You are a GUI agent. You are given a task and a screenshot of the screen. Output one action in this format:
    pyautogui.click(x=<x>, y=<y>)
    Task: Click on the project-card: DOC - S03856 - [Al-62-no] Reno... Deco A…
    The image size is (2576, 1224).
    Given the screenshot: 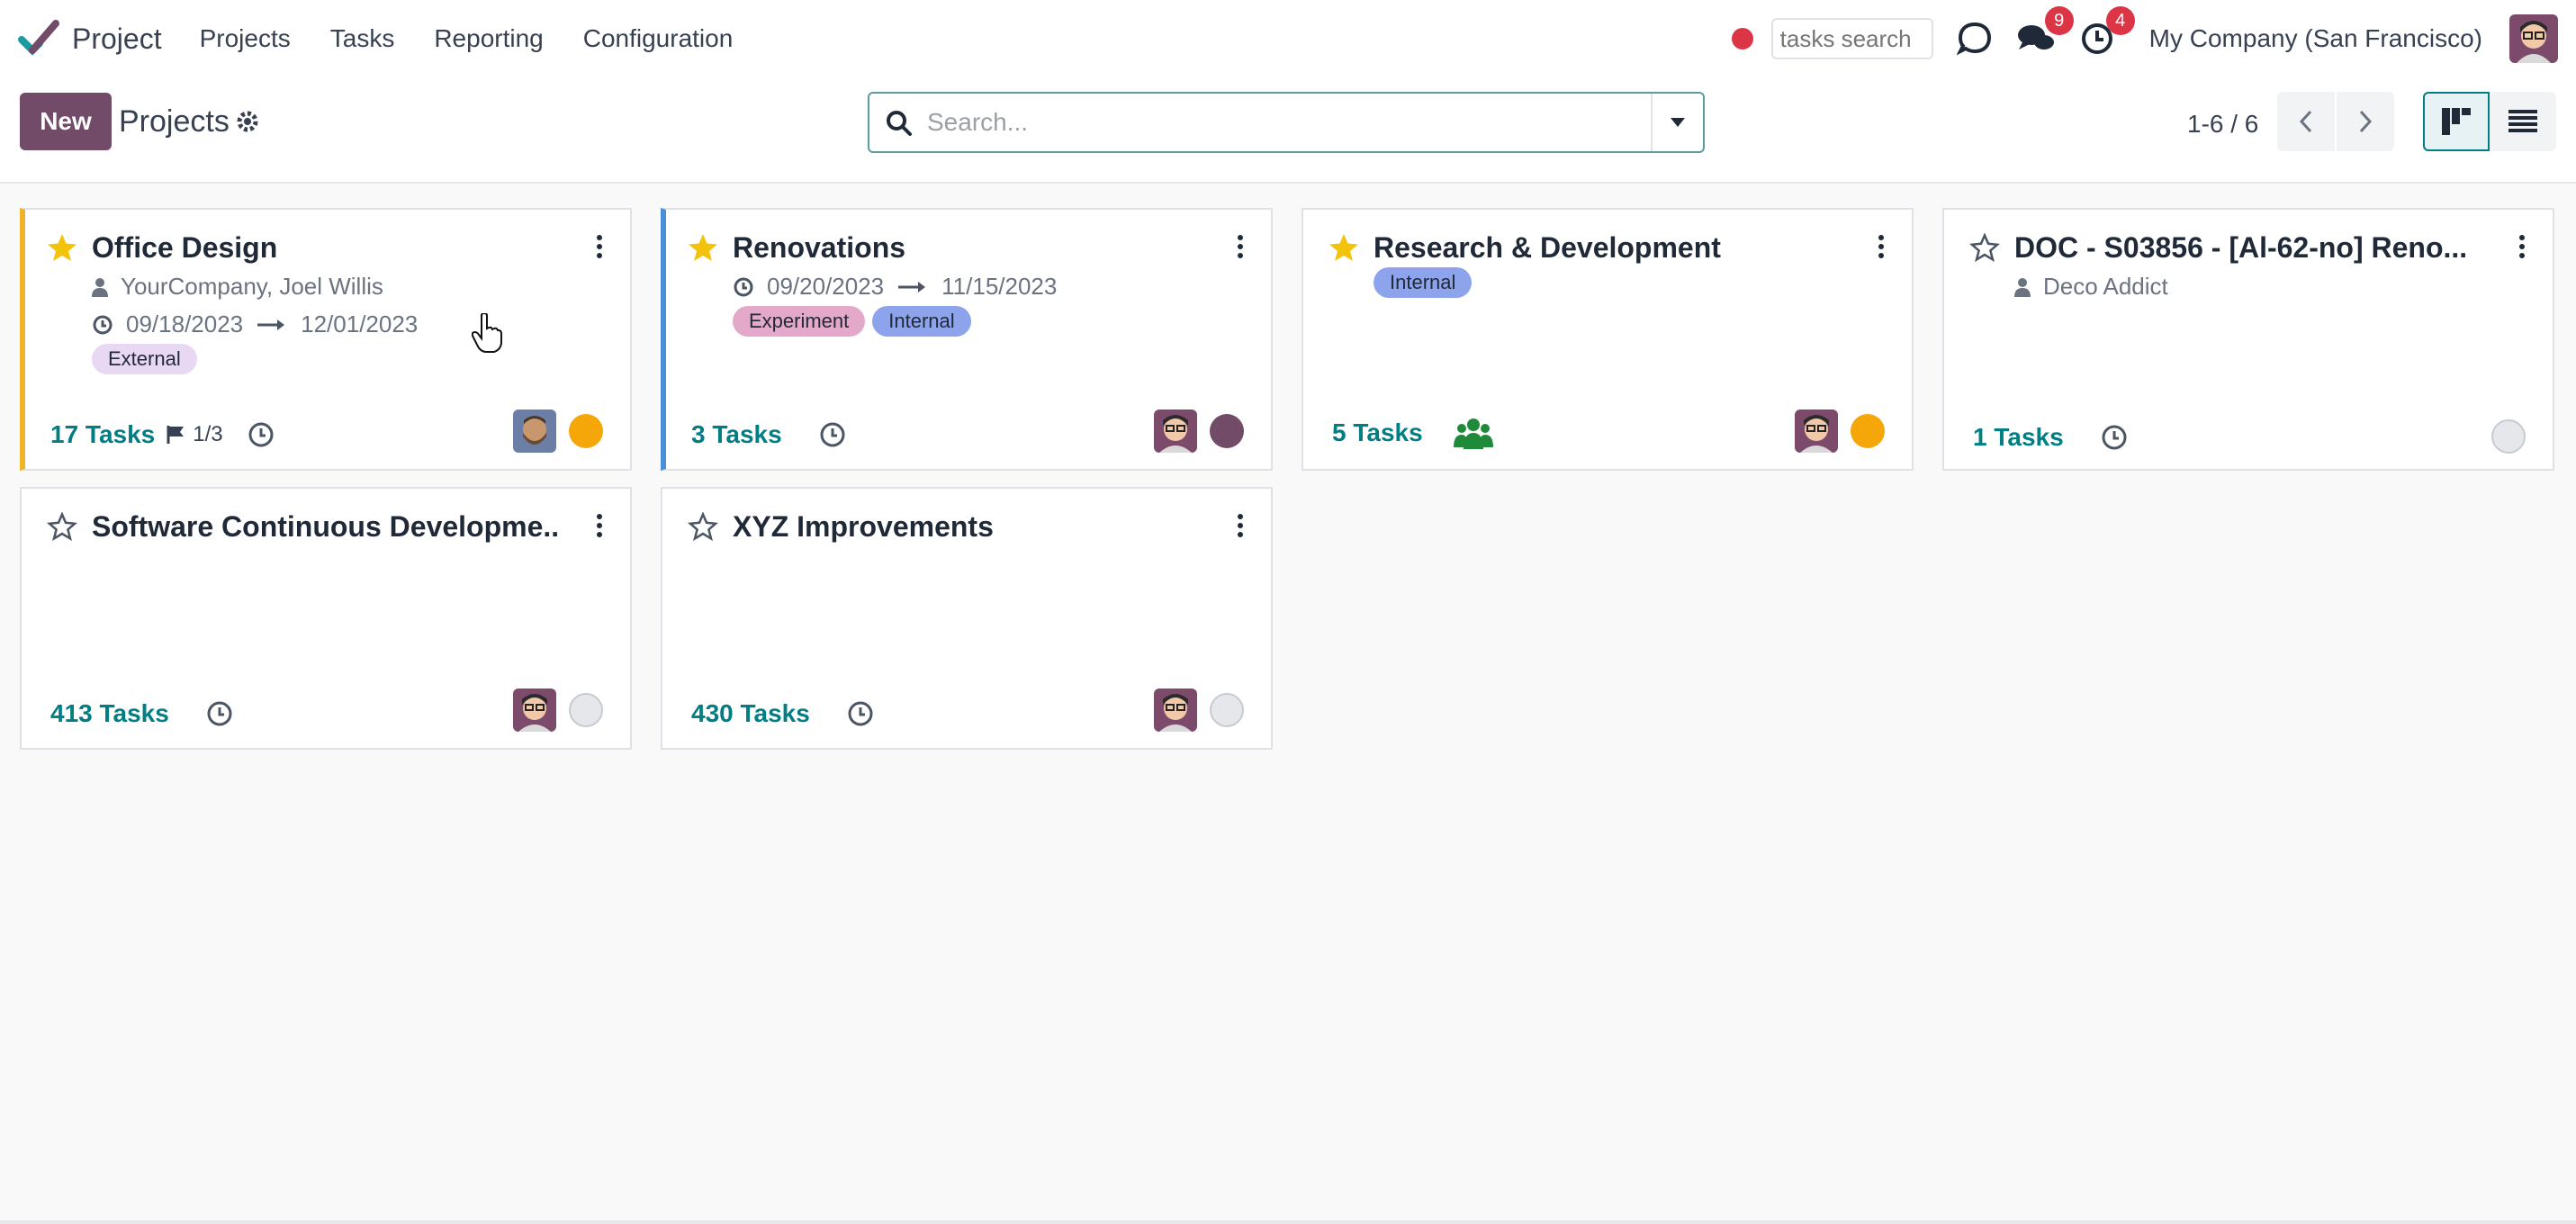 What is the action you would take?
    pyautogui.click(x=2248, y=339)
    